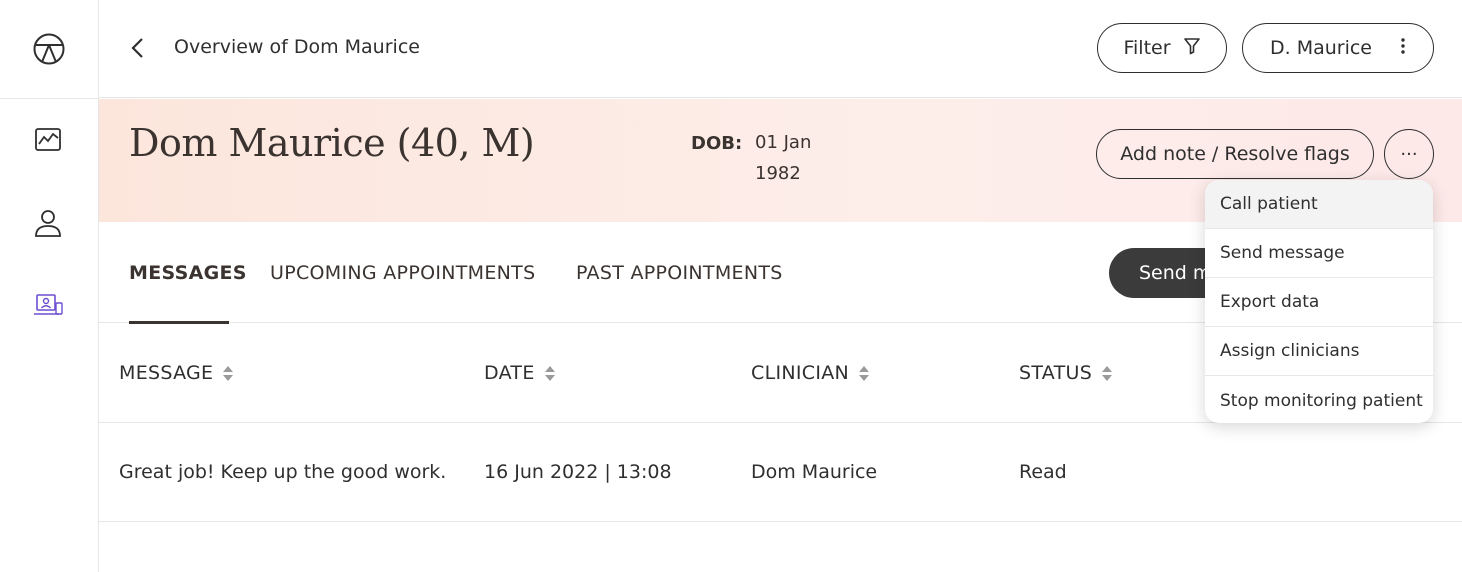 The height and width of the screenshot is (572, 1462). Describe the element at coordinates (166, 373) in the screenshot. I see `column-label: MESSAGE` at that location.